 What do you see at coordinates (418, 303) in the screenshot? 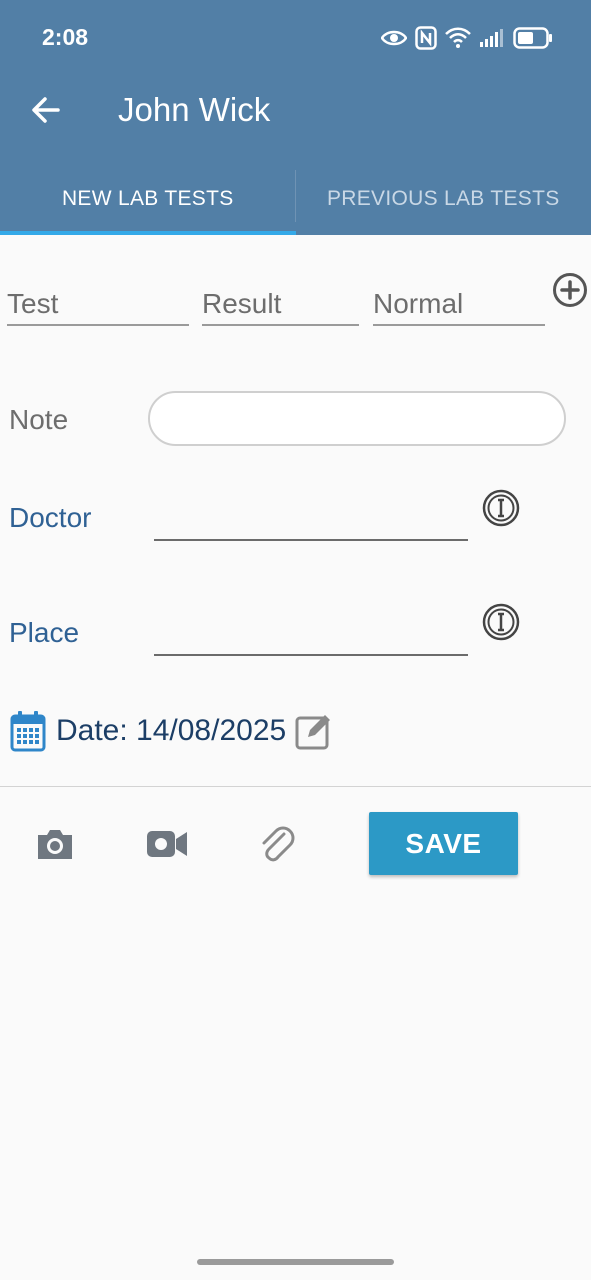
I see `normal-placeholder: Normal` at bounding box center [418, 303].